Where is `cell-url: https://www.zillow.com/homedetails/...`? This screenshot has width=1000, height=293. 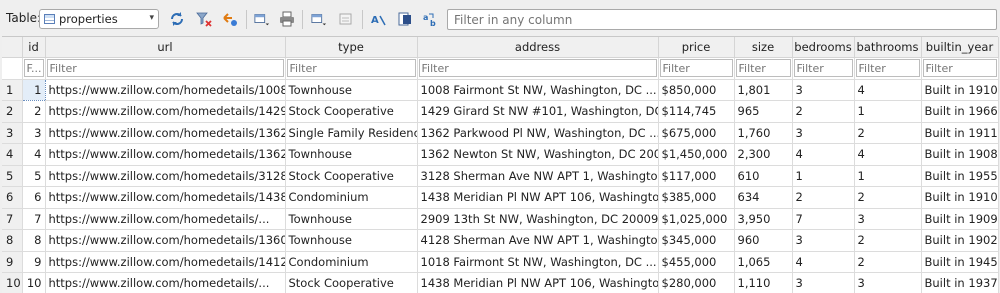 cell-url: https://www.zillow.com/homedetails/... is located at coordinates (165, 219).